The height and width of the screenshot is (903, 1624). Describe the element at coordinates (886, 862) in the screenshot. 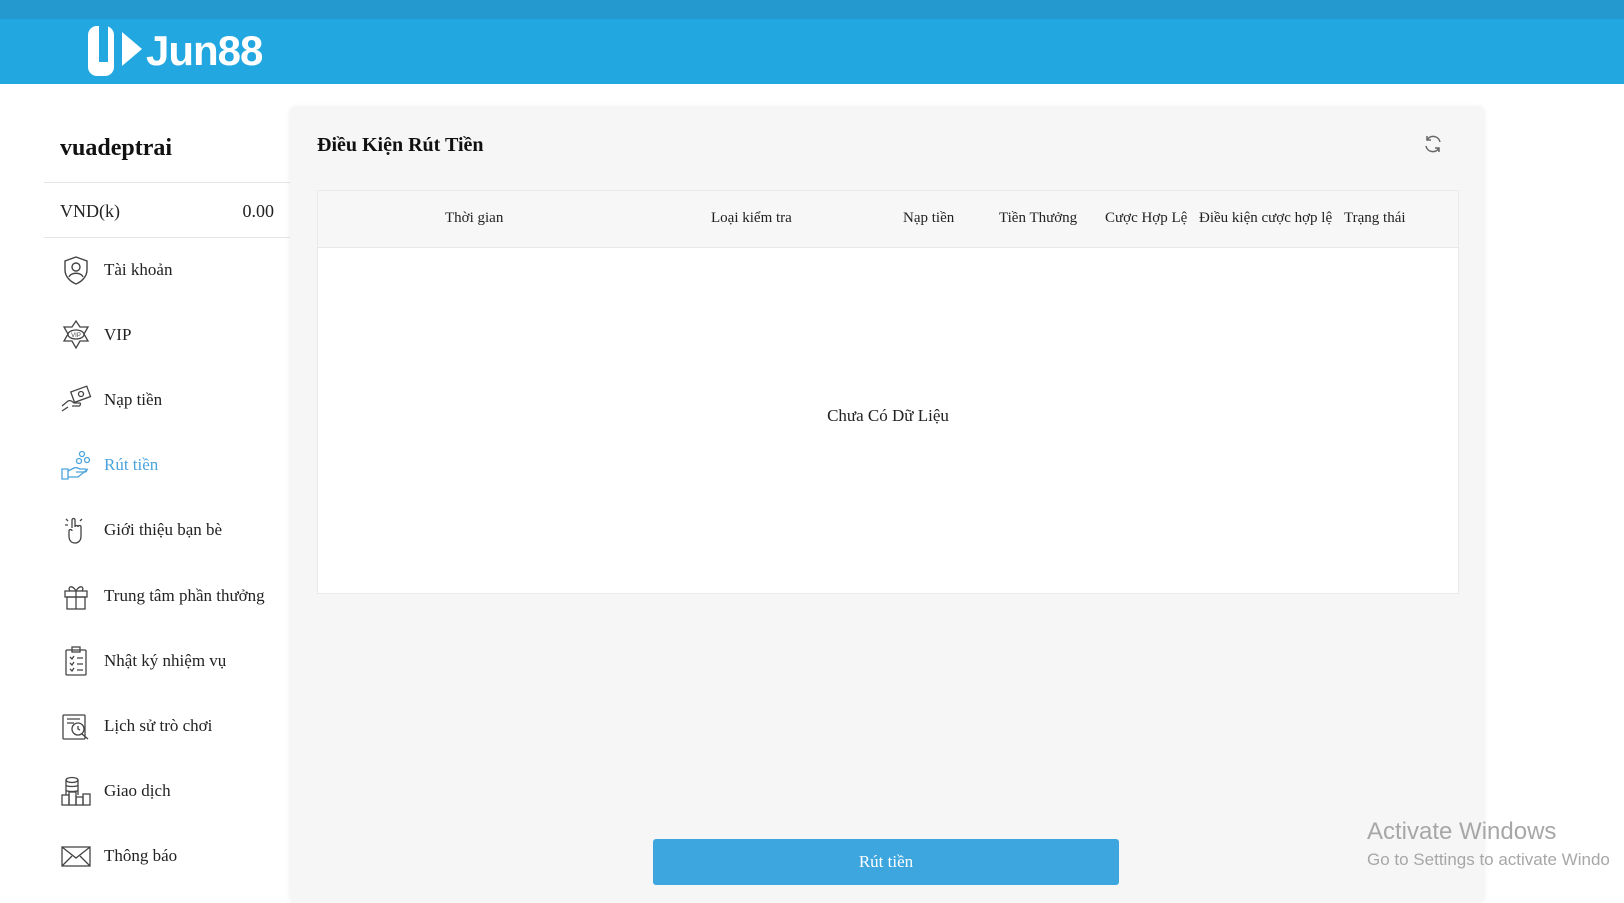

I see `withdraw-button: Rút tiền` at that location.